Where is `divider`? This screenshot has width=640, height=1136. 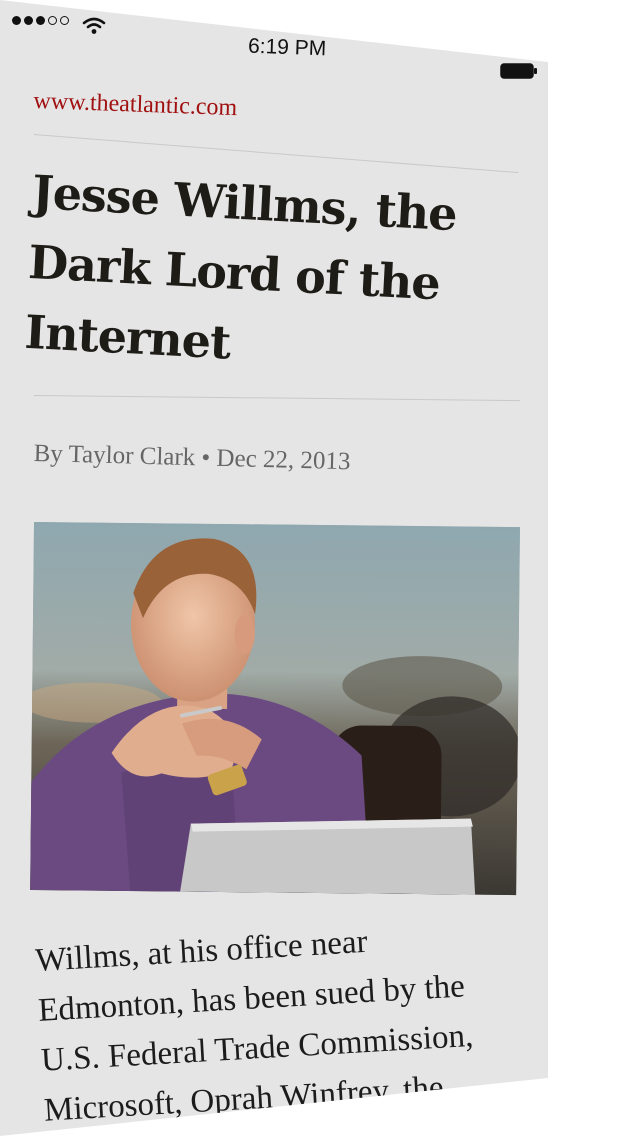
divider is located at coordinates (276, 398).